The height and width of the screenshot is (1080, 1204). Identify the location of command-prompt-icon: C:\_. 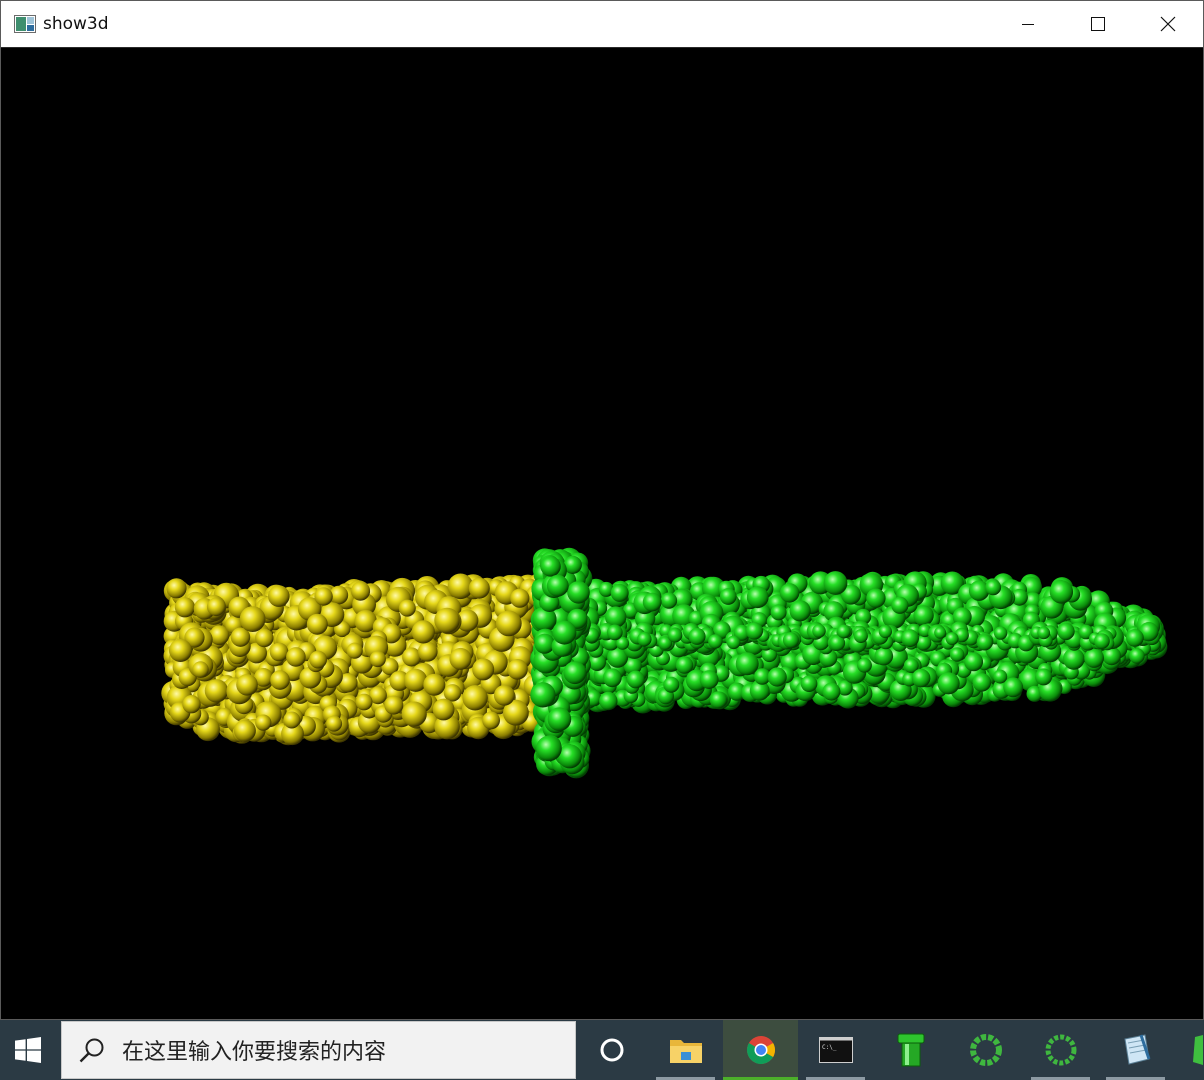
(835, 1050).